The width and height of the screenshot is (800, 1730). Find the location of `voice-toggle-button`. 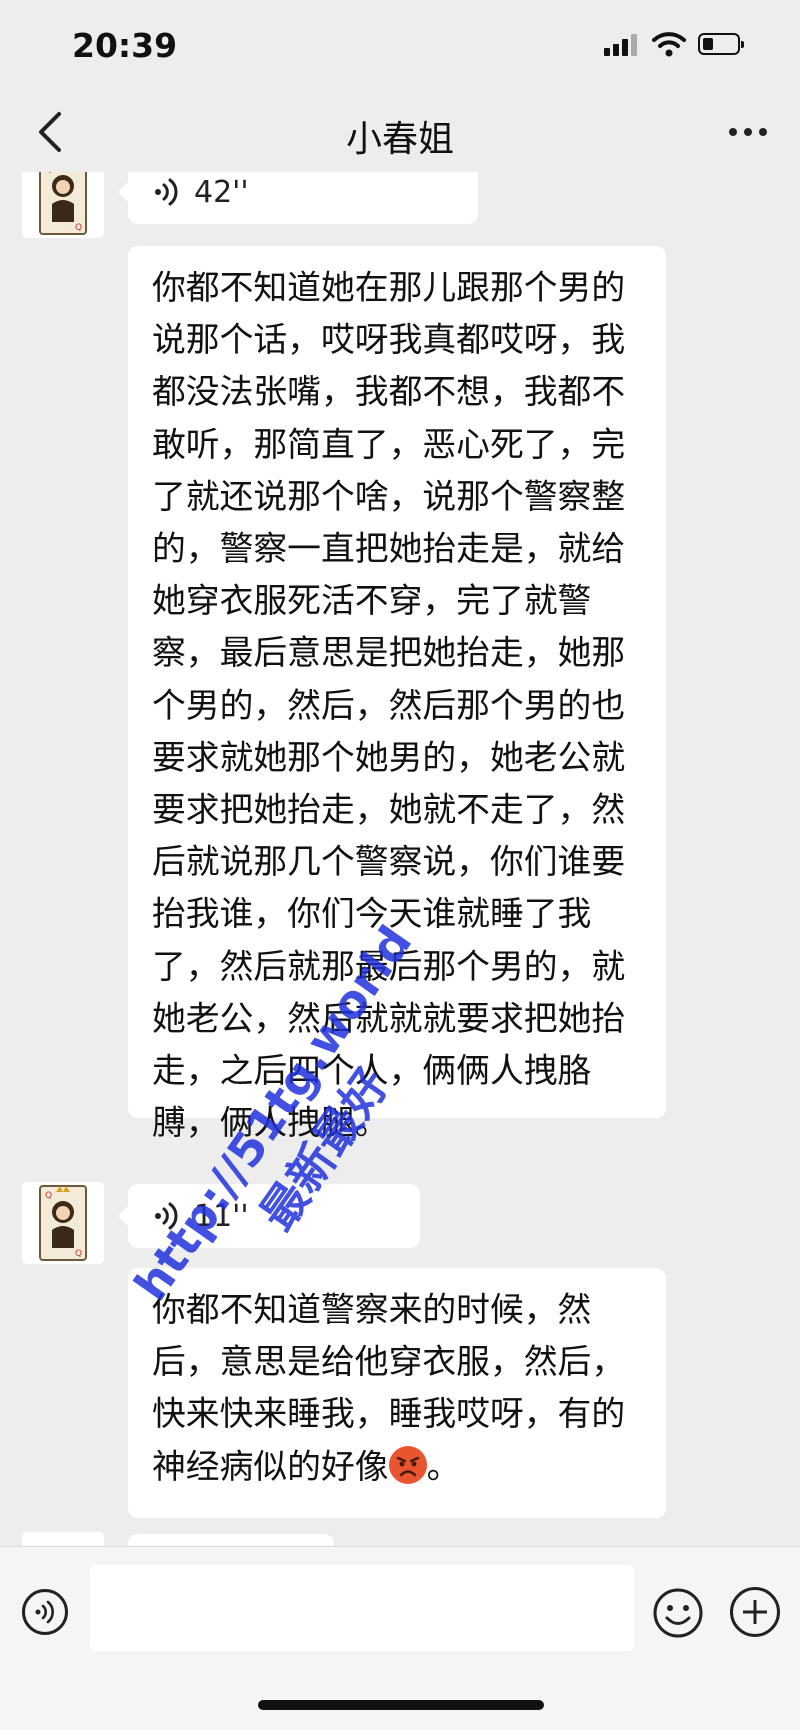

voice-toggle-button is located at coordinates (45, 1612).